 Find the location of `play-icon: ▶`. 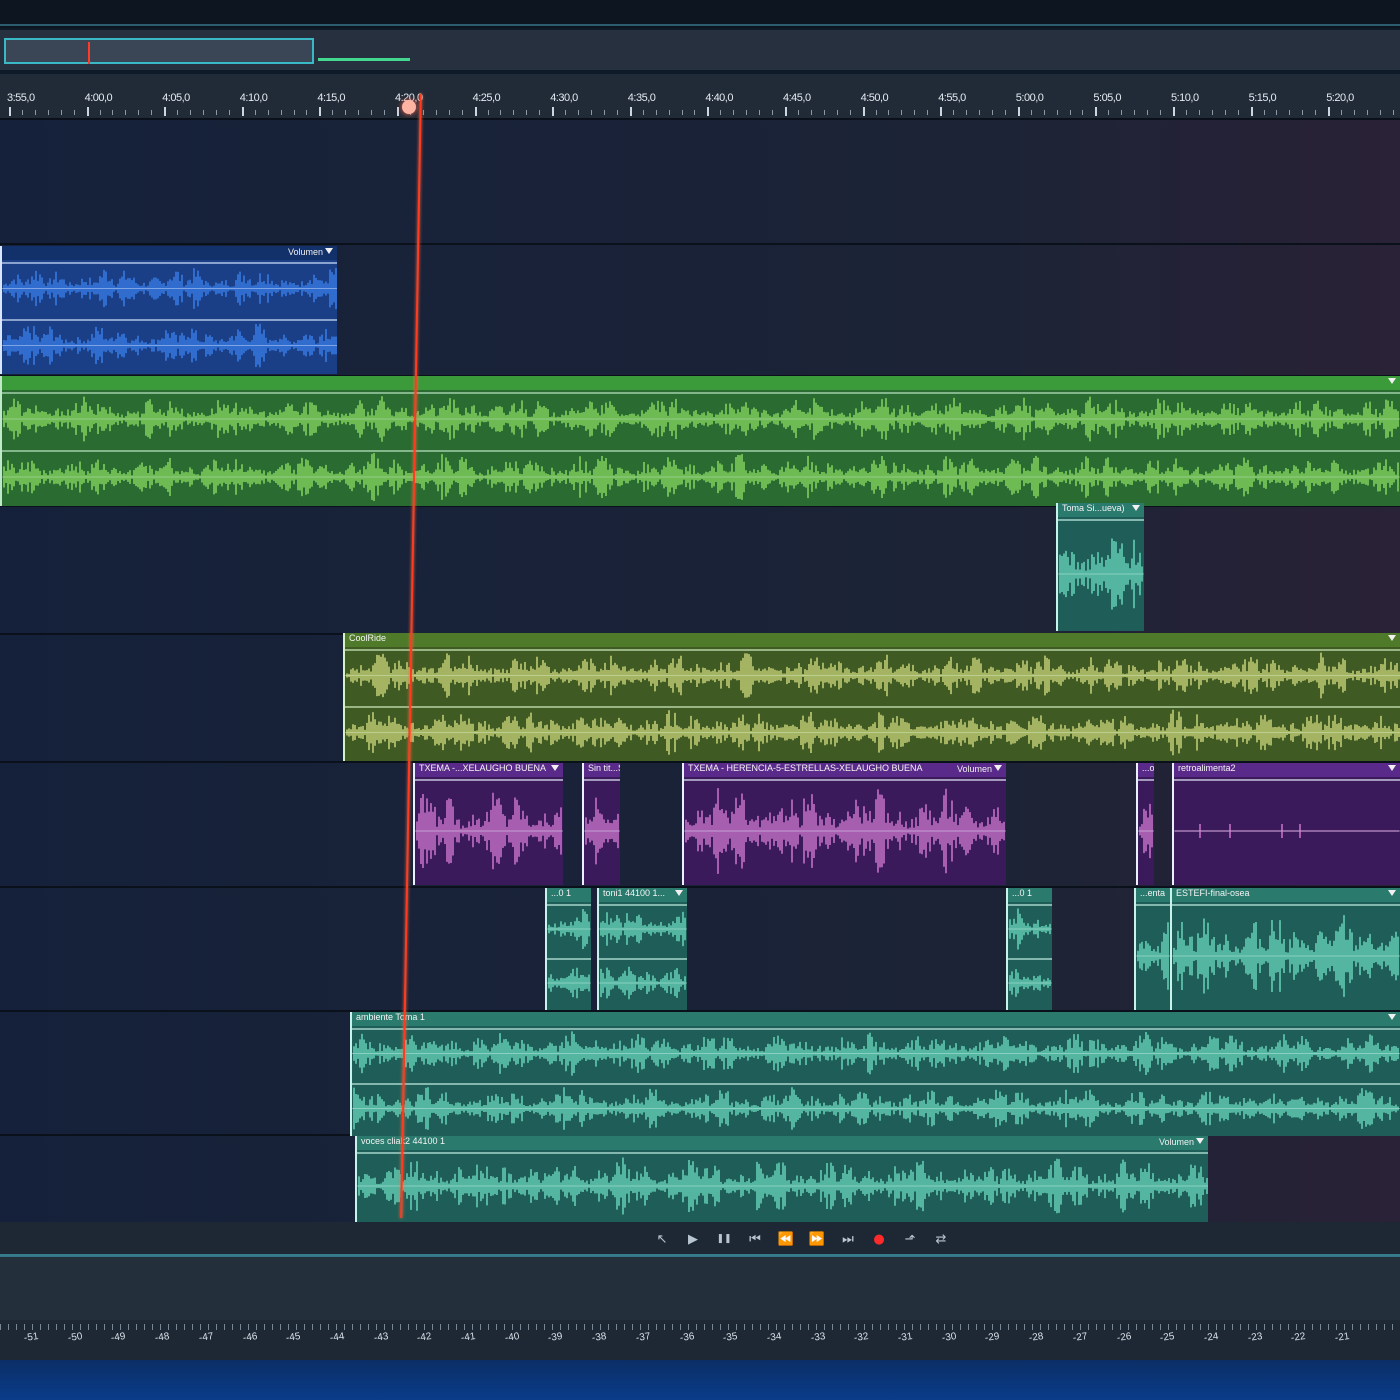

play-icon: ▶ is located at coordinates (693, 1239).